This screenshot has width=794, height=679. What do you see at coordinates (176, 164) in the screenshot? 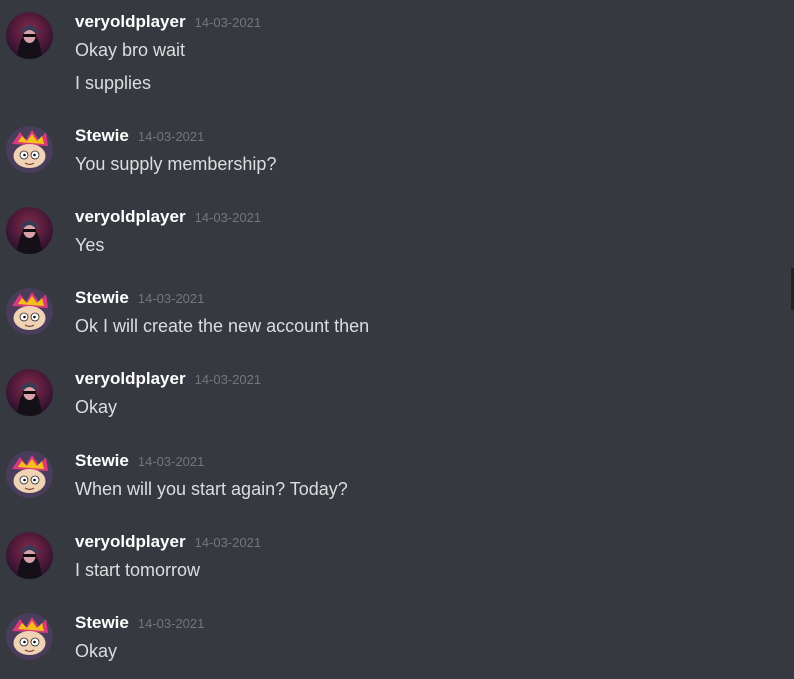
I see `message-text: You supply membership?` at bounding box center [176, 164].